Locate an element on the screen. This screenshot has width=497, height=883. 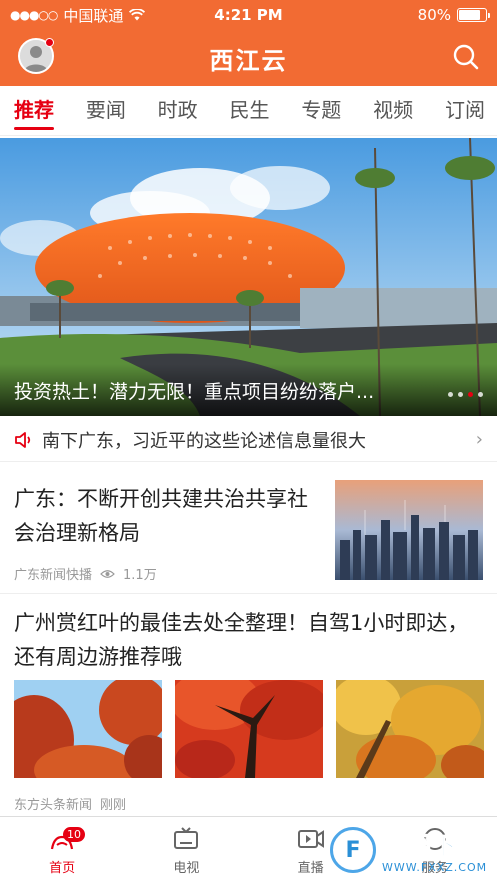
nav-label: 电视 is located at coordinates (186, 868).